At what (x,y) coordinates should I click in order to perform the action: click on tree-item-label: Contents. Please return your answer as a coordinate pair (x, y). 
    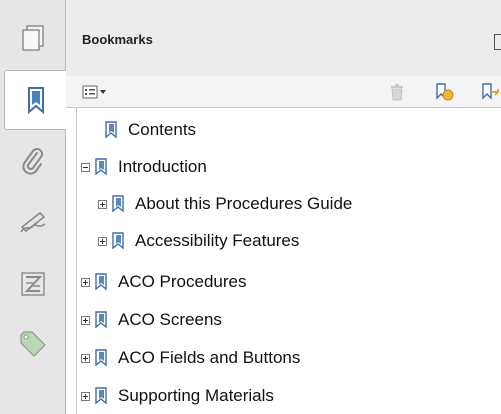
    Looking at the image, I should click on (162, 129).